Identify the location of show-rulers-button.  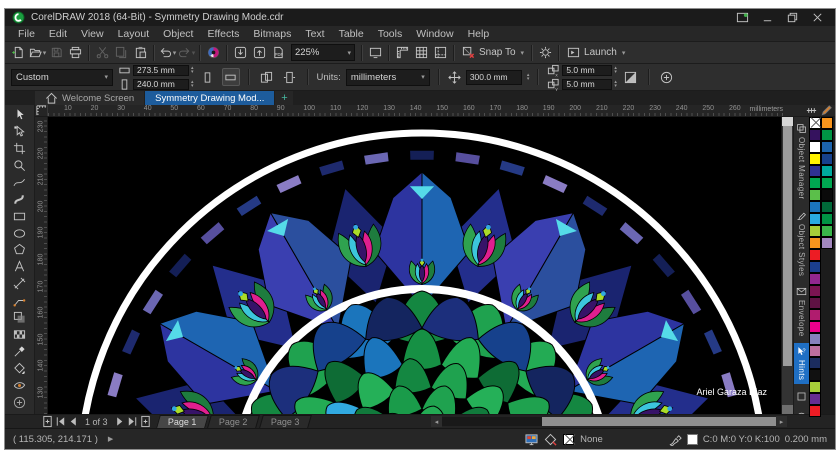
(402, 53).